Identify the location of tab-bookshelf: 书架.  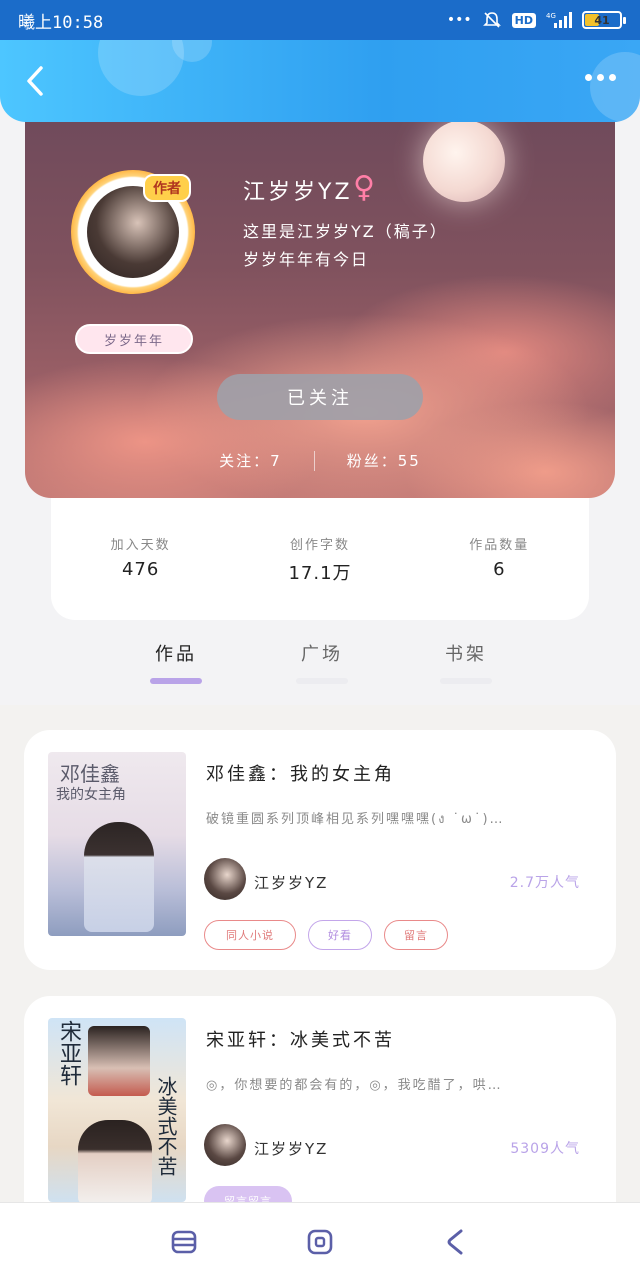
(466, 662).